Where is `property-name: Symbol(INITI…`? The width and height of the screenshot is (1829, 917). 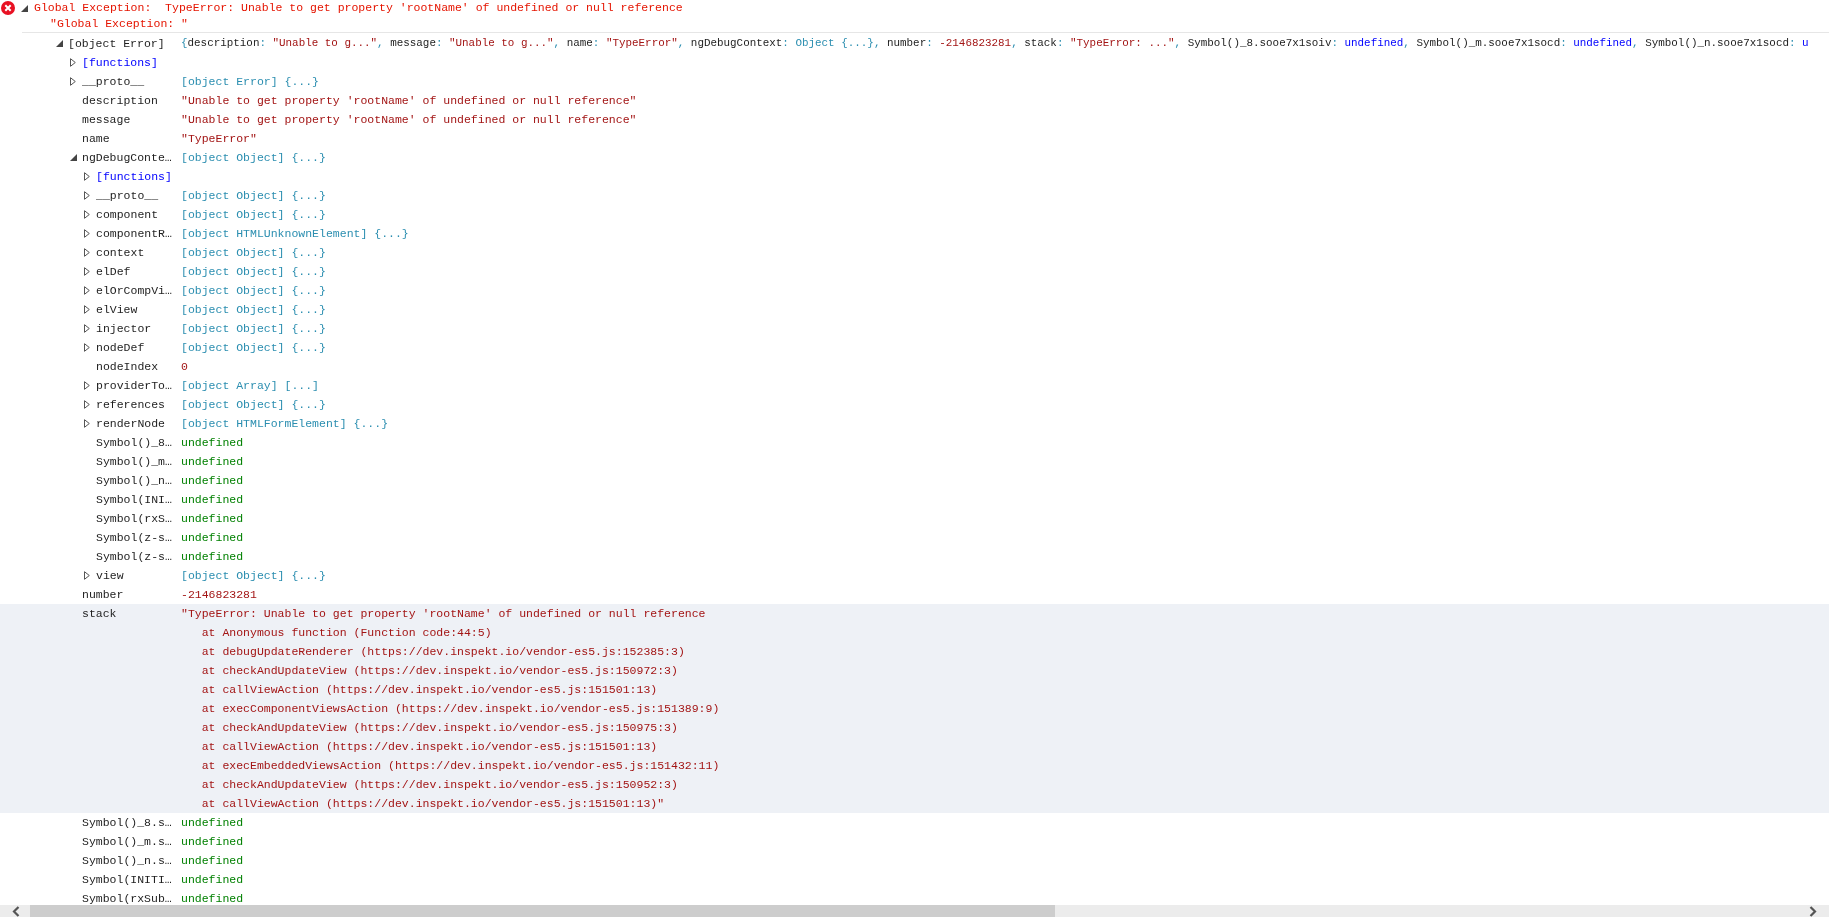 property-name: Symbol(INITI… is located at coordinates (127, 880).